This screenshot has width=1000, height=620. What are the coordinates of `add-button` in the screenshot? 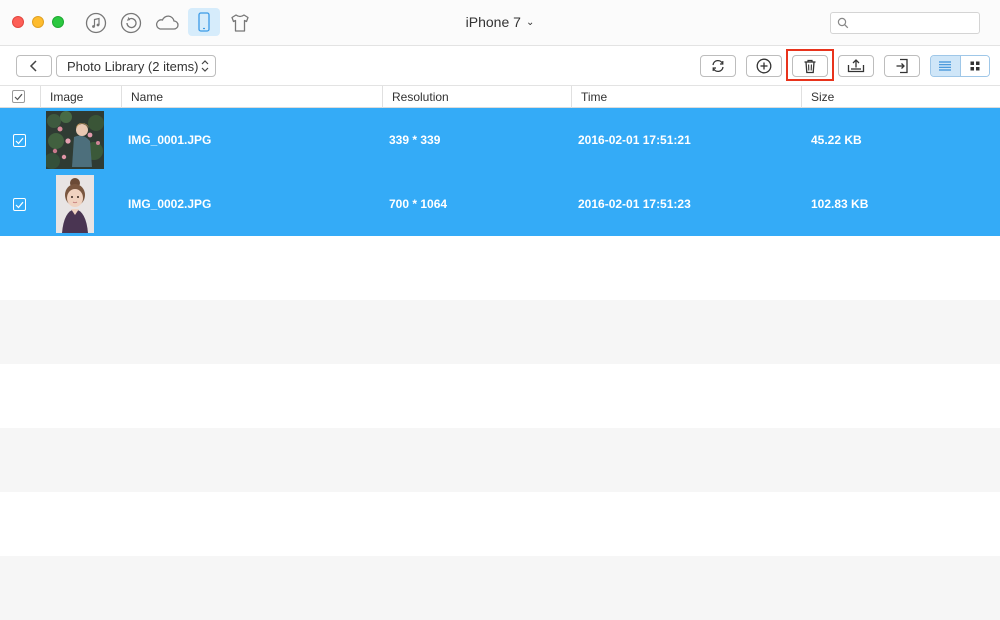 It's located at (764, 66).